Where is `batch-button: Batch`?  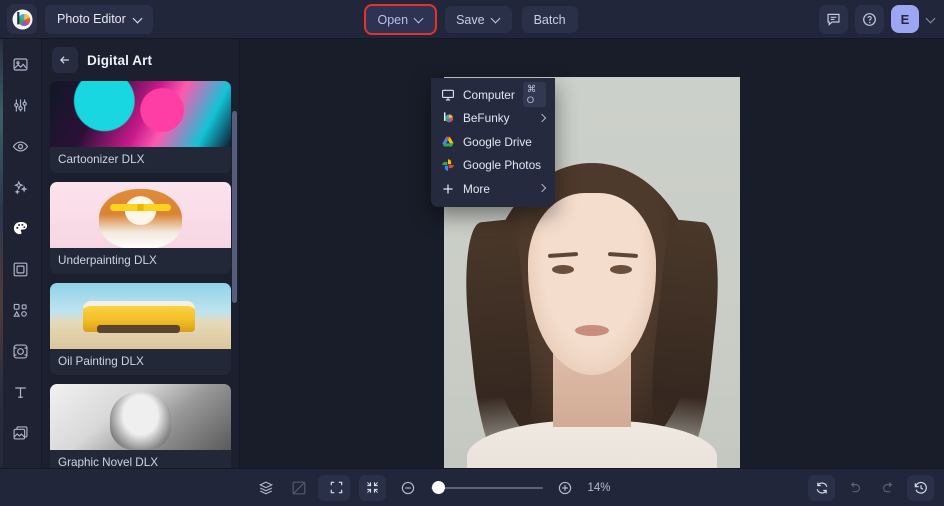 batch-button: Batch is located at coordinates (549, 19).